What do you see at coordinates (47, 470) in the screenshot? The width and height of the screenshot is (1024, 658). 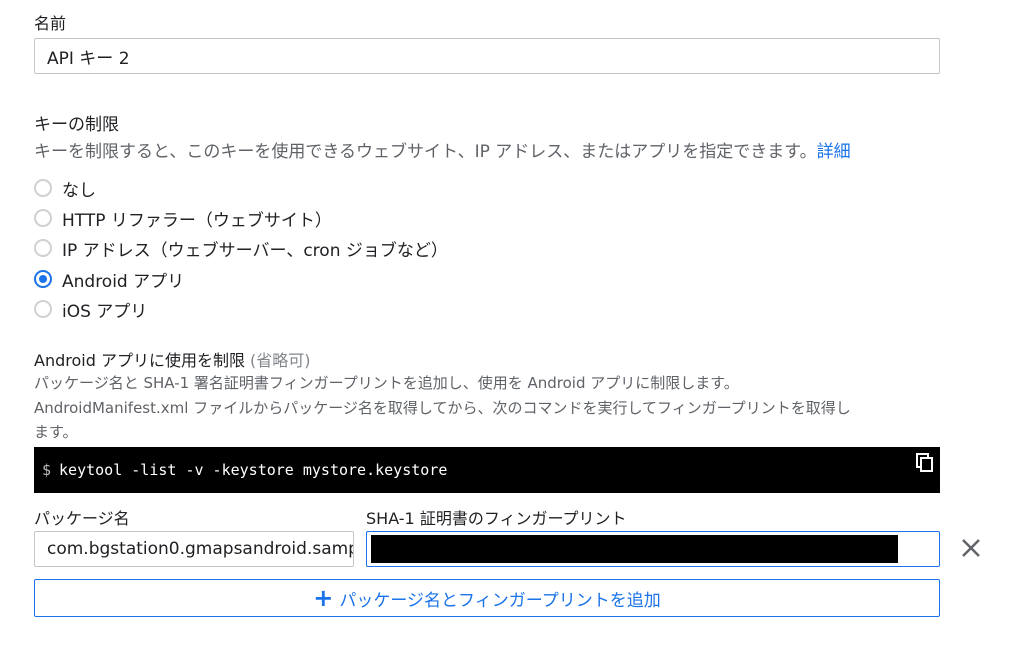 I see `command-prompt: $` at bounding box center [47, 470].